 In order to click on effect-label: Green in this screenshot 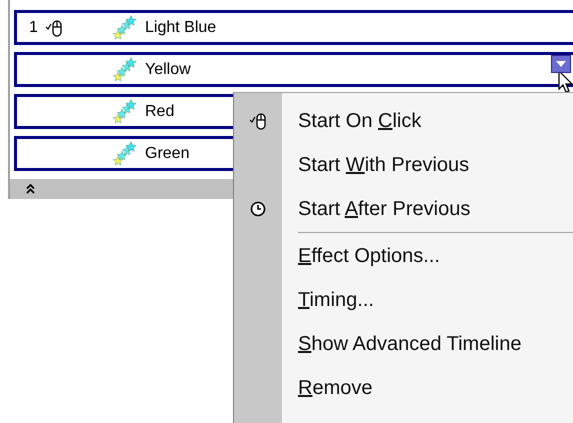, I will do `click(167, 153)`.